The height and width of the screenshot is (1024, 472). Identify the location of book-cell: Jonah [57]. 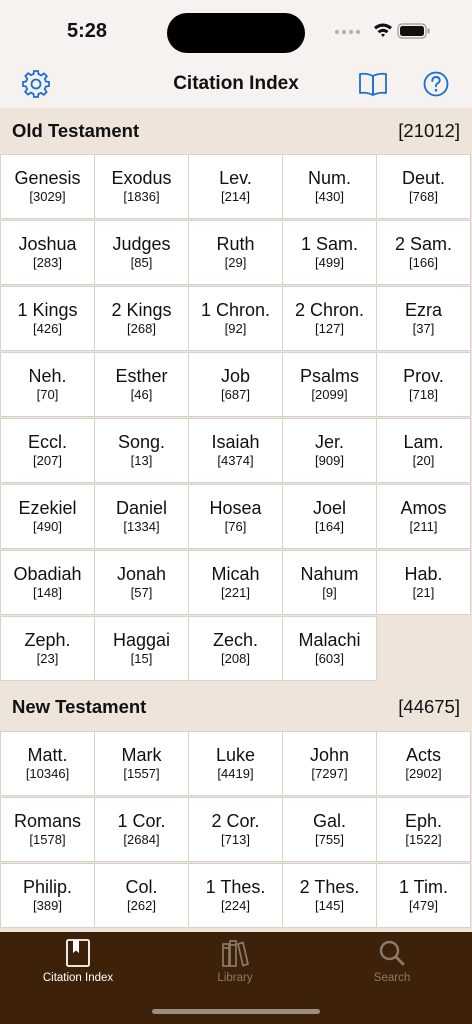
(141, 582).